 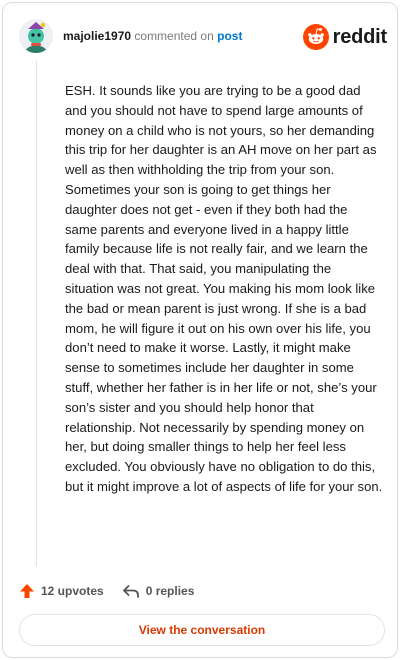 I want to click on comment-footer: 12 upvotes 0 replies, so click(x=106, y=591).